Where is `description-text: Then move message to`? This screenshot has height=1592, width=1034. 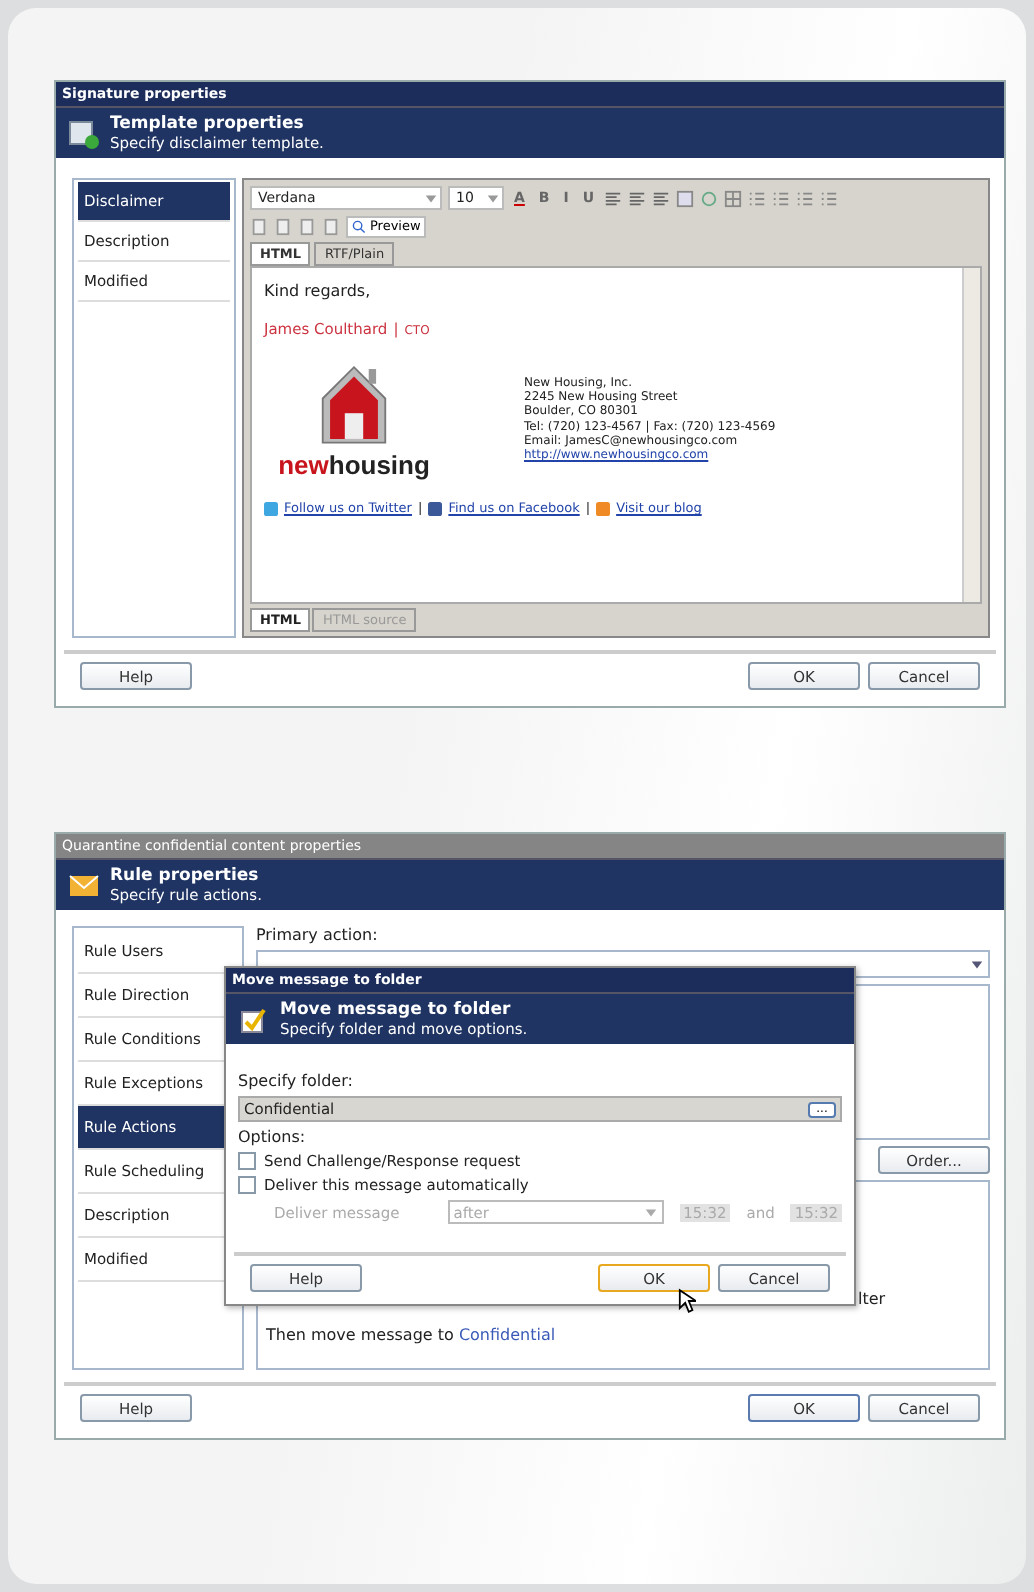 description-text: Then move message to is located at coordinates (360, 1335).